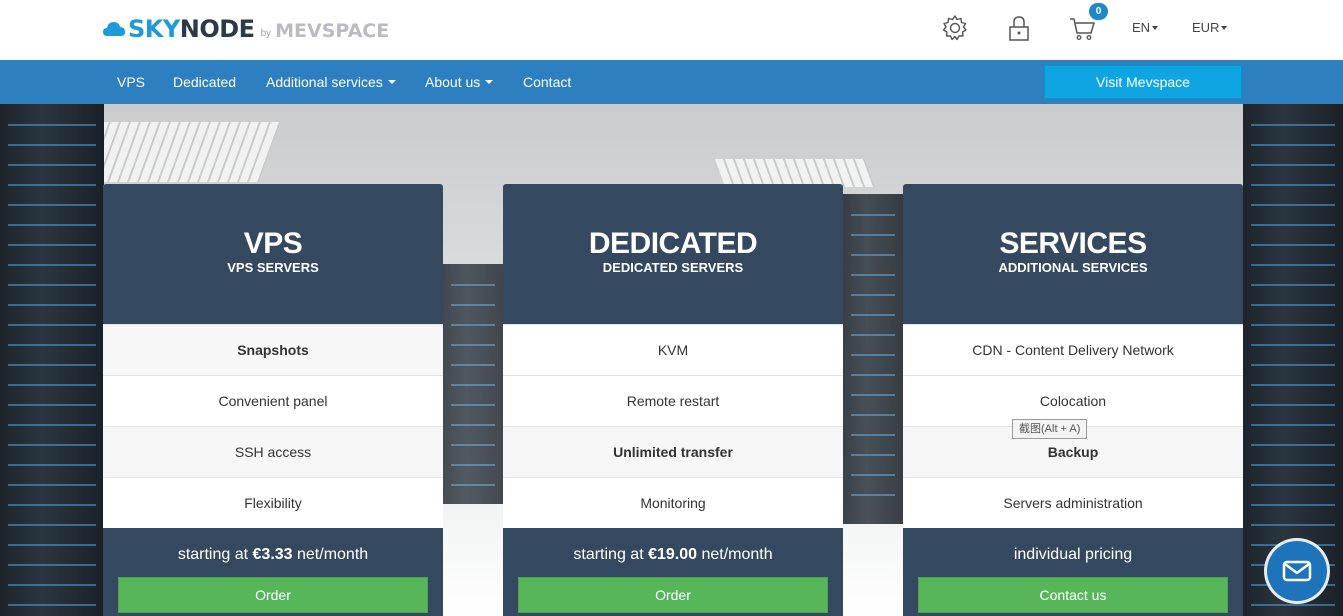 This screenshot has height=616, width=1343. What do you see at coordinates (673, 267) in the screenshot?
I see `card-subtitle: DEDICATED SERVERS` at bounding box center [673, 267].